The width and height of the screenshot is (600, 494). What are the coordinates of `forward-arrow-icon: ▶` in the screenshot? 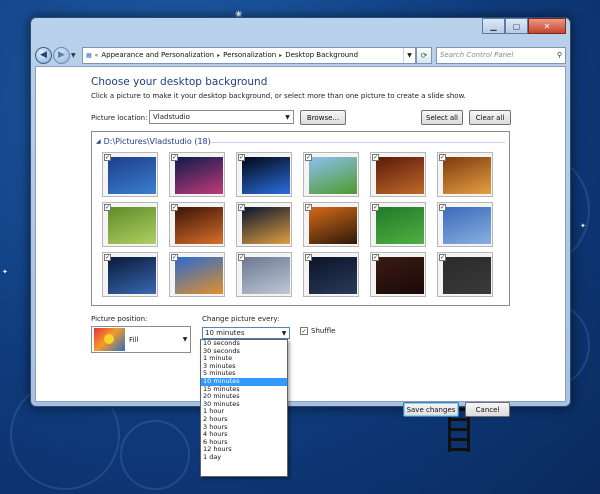 It's located at (61, 55).